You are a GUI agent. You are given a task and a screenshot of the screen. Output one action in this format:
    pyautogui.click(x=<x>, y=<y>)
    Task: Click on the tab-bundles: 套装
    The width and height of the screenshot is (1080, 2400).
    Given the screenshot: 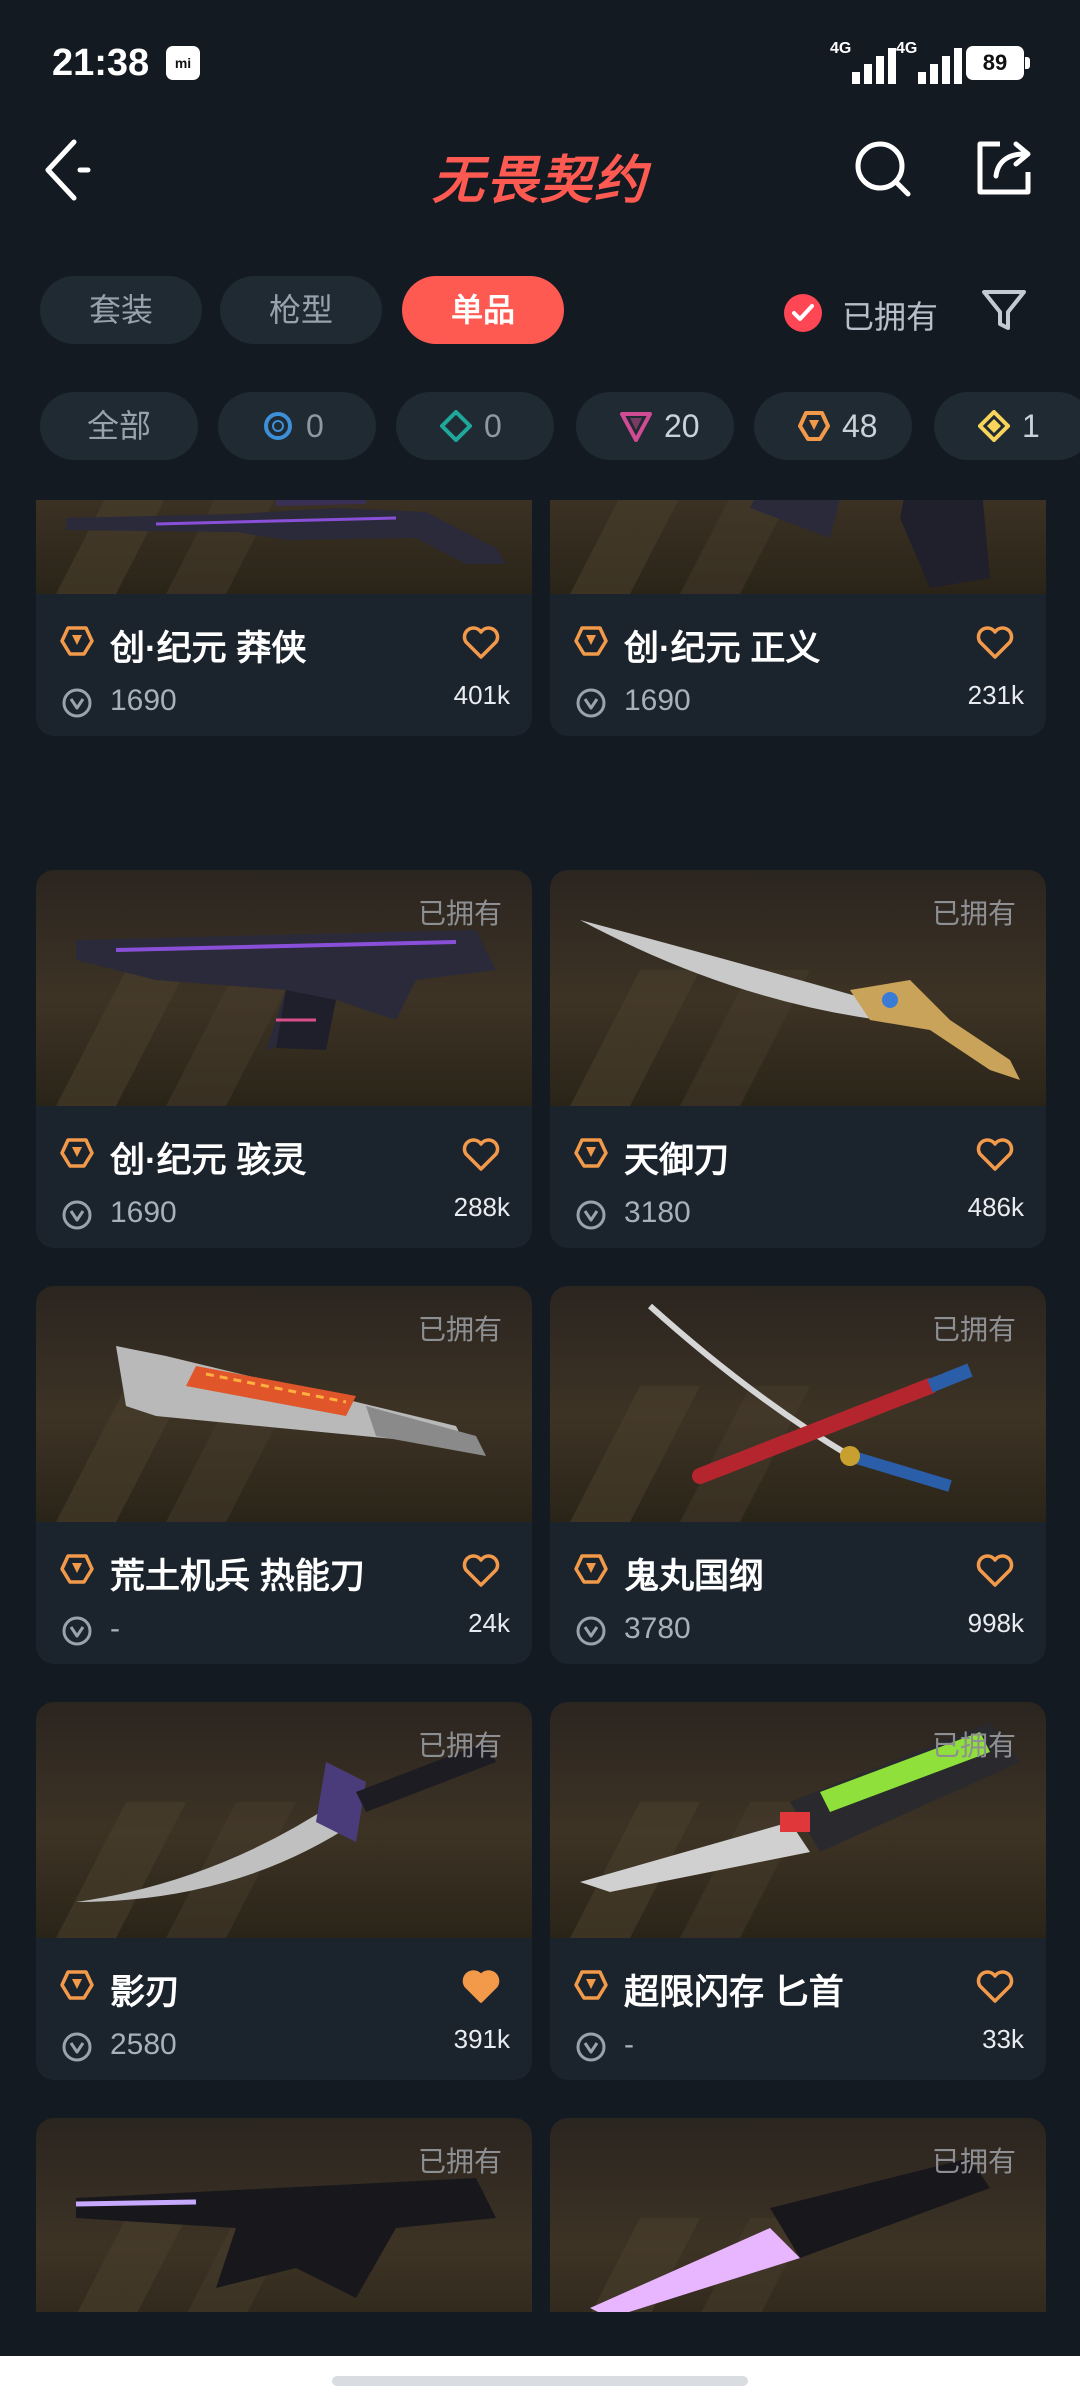 What is the action you would take?
    pyautogui.click(x=121, y=310)
    